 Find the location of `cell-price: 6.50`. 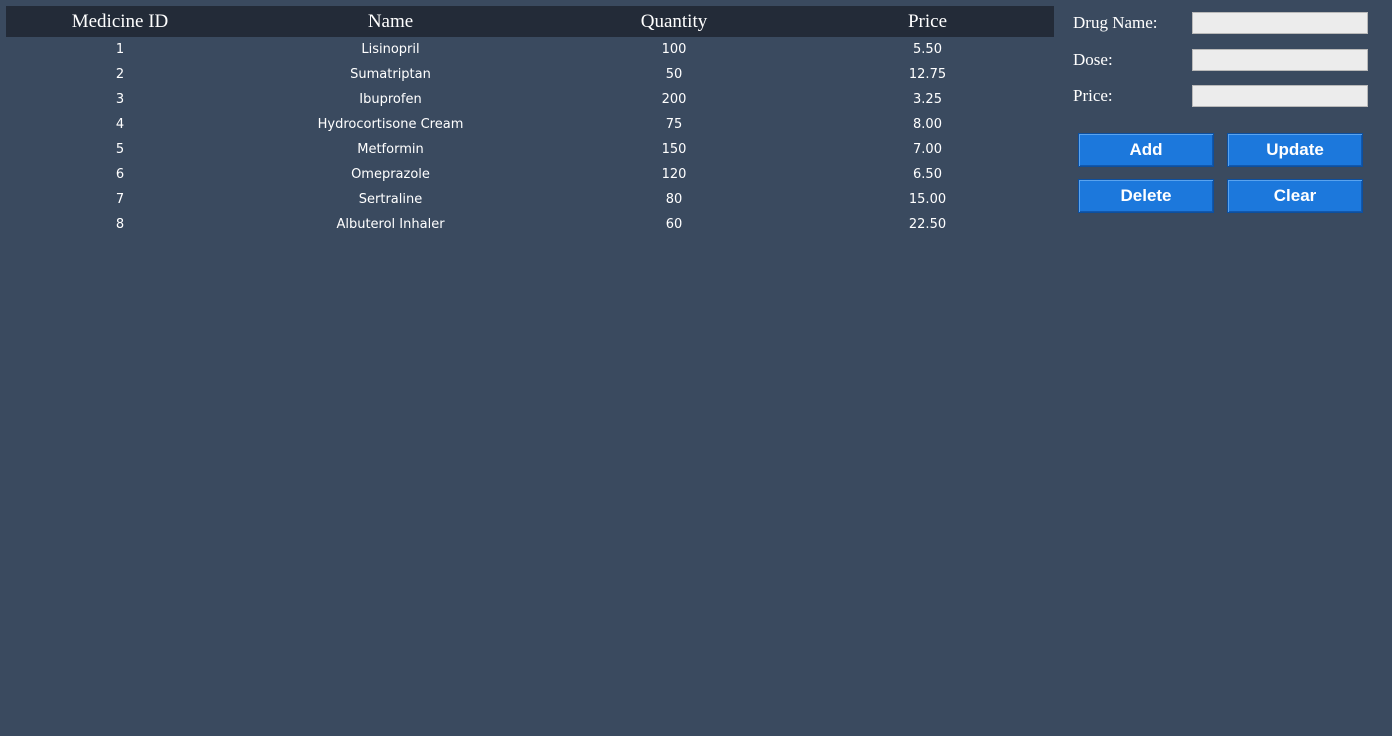

cell-price: 6.50 is located at coordinates (927, 174).